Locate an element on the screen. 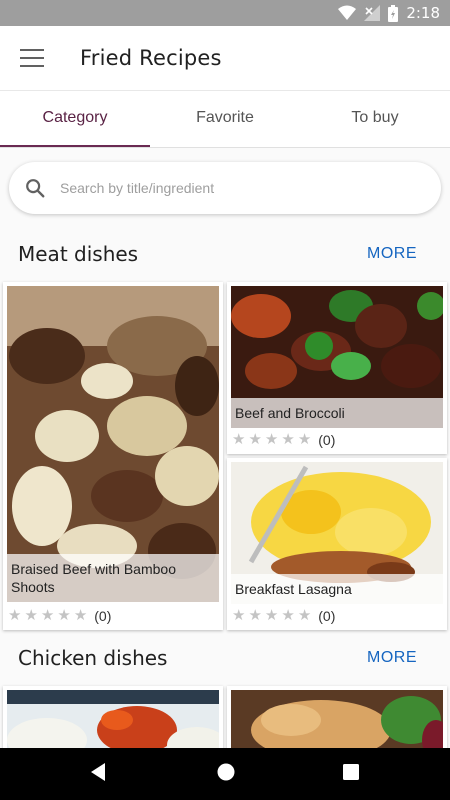 Image resolution: width=450 pixels, height=800 pixels. recipe-card: Breakfast Lasagna ★ ★ ★ ★ ★ (0) is located at coordinates (337, 544).